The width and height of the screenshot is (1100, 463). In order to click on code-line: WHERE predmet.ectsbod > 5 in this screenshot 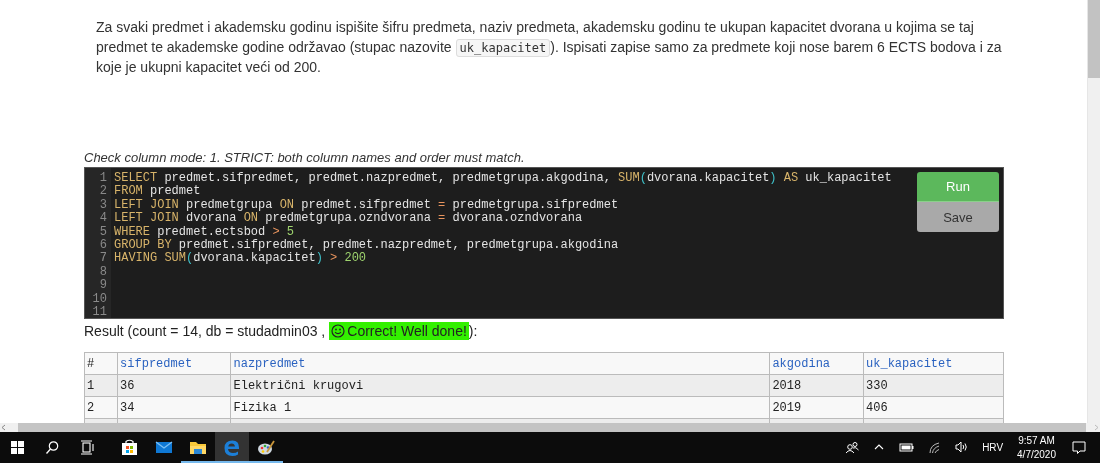, I will do `click(204, 232)`.